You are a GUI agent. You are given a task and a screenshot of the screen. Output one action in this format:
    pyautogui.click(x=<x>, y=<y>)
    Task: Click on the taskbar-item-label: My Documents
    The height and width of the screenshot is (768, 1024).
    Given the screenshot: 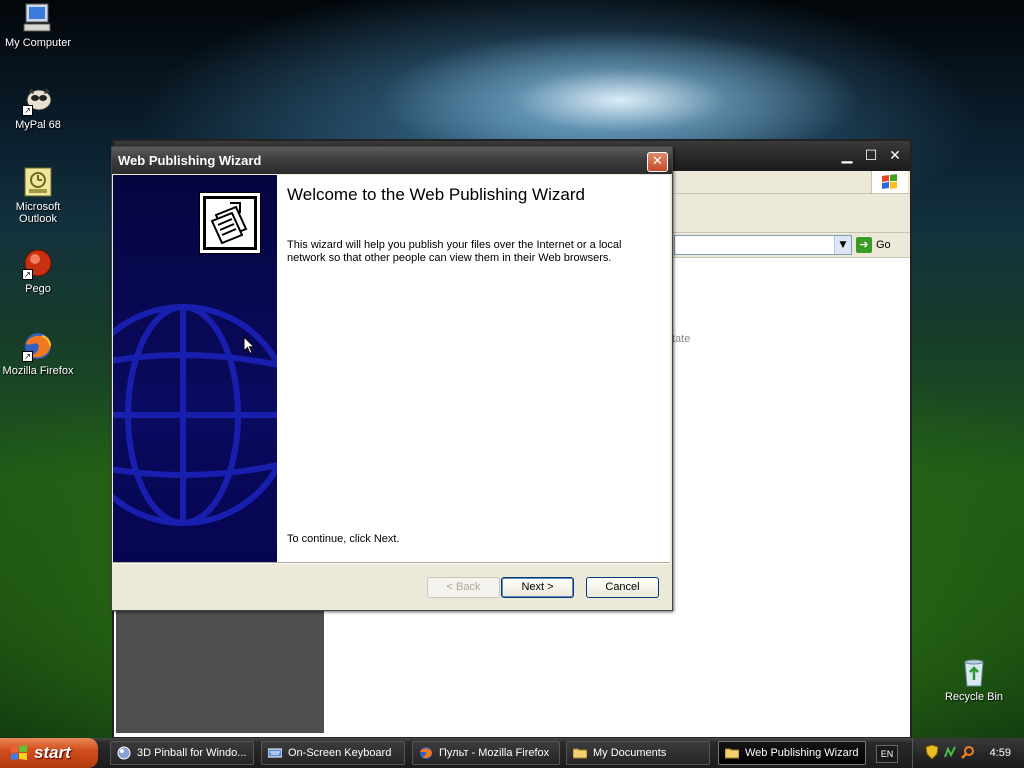 What is the action you would take?
    pyautogui.click(x=630, y=753)
    